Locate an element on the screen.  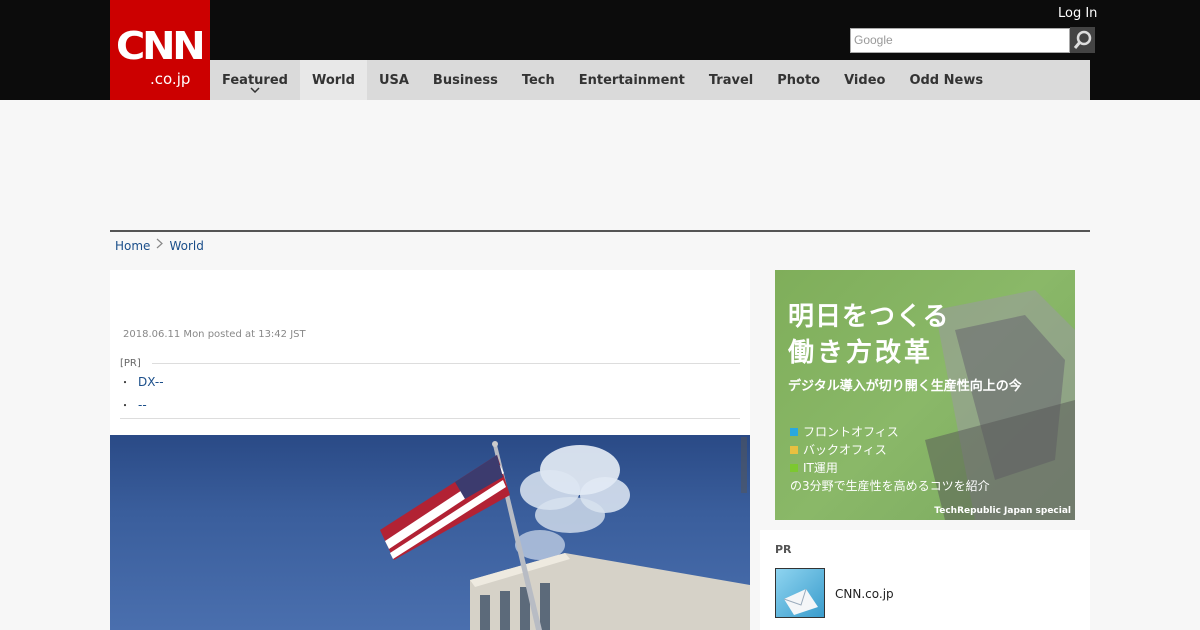
ad-list-item: フロントオフィス is located at coordinates (890, 432).